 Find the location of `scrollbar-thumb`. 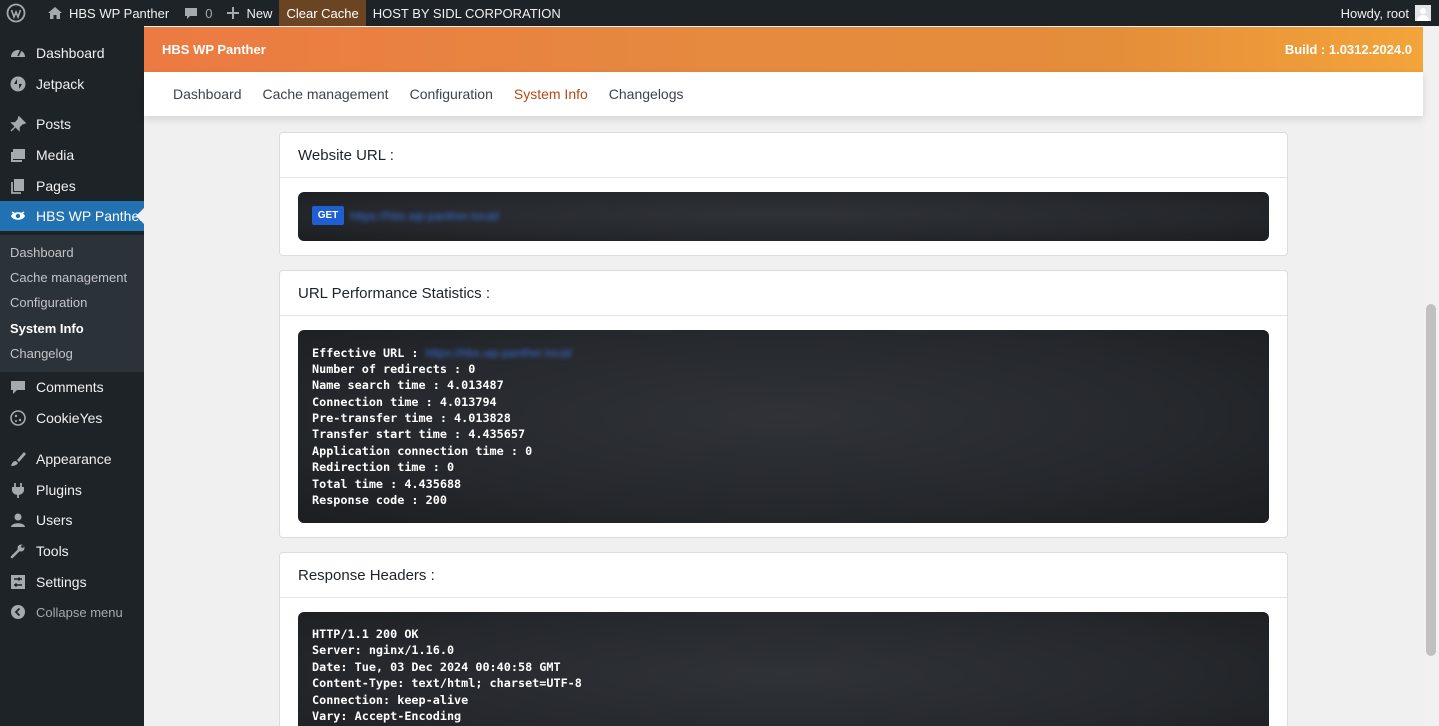

scrollbar-thumb is located at coordinates (1431, 480).